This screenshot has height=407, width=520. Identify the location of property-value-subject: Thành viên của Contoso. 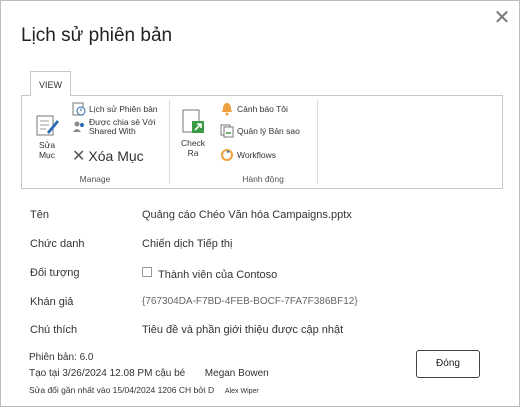
(209, 274).